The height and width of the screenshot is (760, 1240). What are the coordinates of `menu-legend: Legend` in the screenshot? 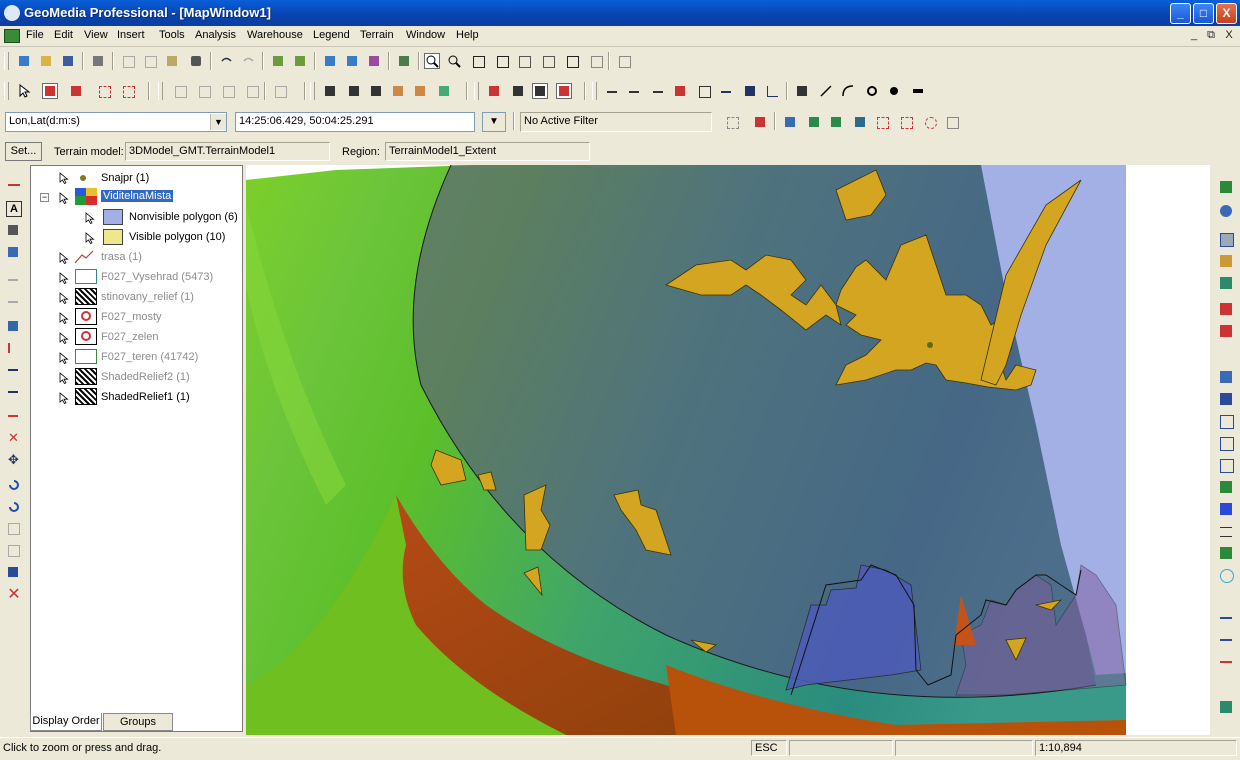 It's located at (331, 35).